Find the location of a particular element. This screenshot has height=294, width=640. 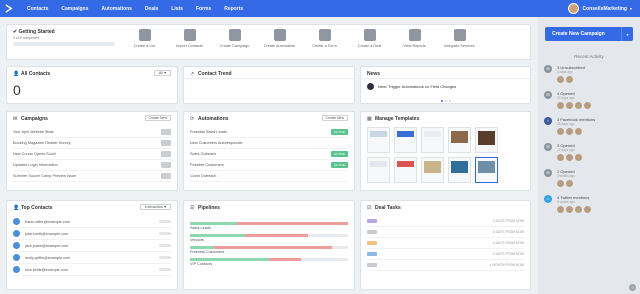

automation-name: New Customers Autoresponder is located at coordinates (216, 143).